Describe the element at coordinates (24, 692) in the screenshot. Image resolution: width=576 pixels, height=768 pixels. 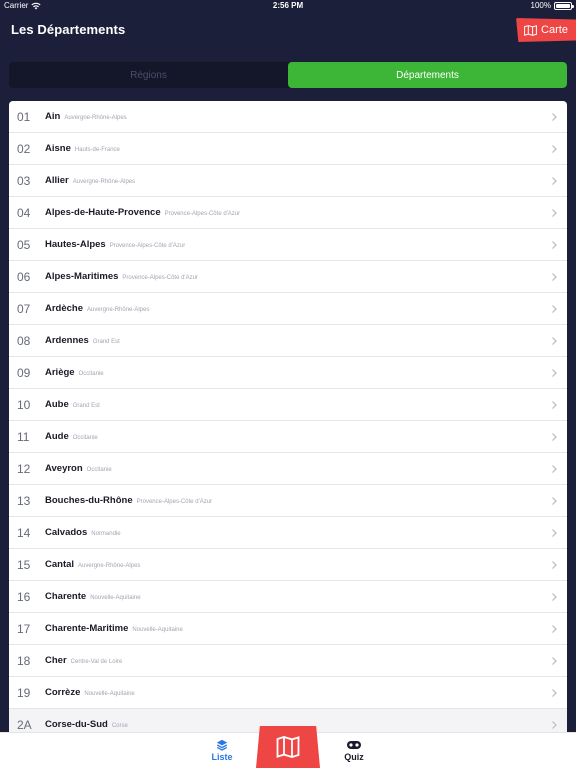
I see `row-code: 19` at that location.